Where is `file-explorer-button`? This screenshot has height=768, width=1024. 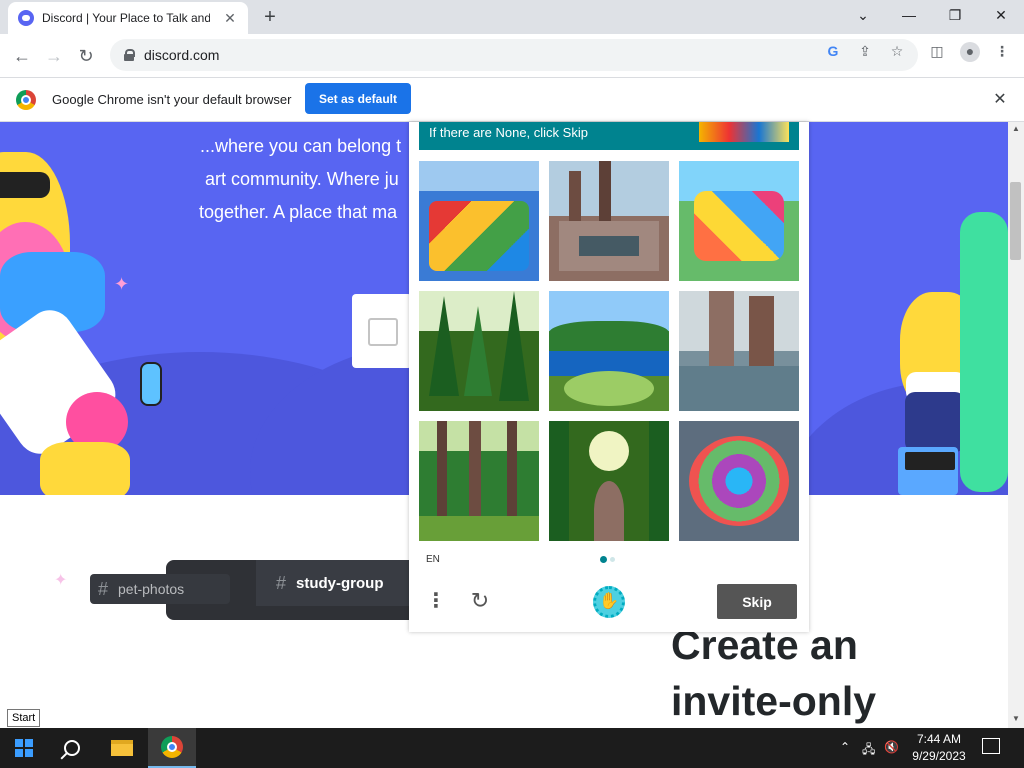 file-explorer-button is located at coordinates (122, 748).